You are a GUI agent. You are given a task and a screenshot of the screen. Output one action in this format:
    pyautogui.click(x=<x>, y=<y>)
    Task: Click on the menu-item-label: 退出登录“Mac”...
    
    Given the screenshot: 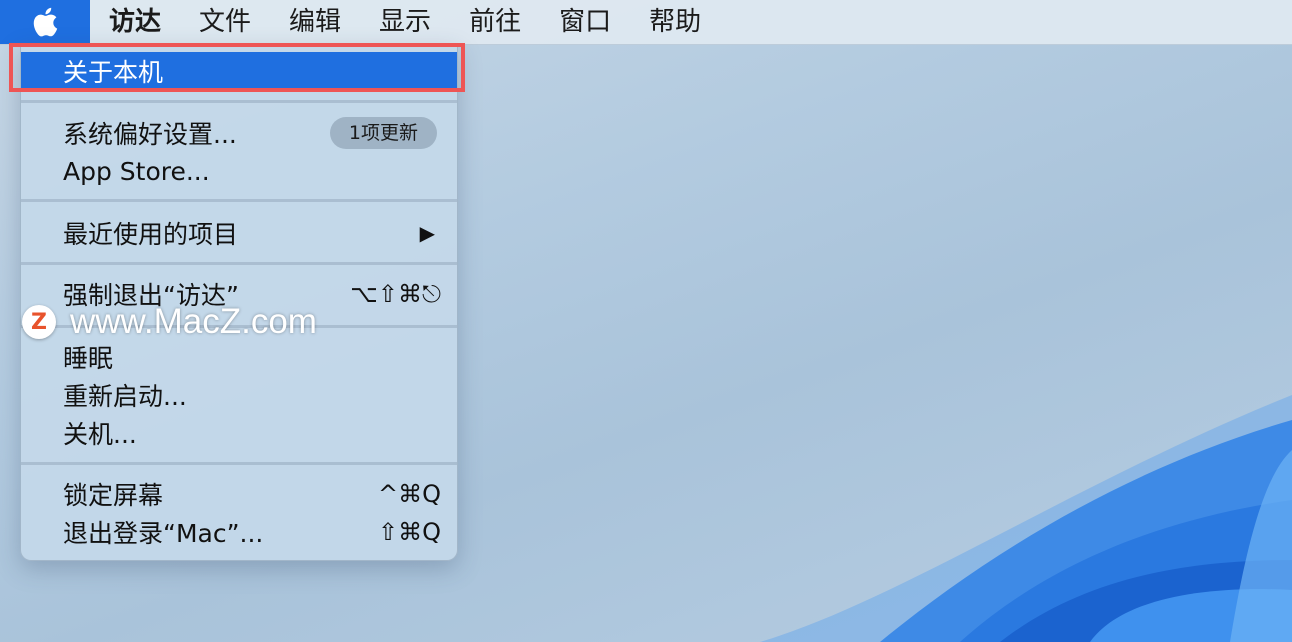 What is the action you would take?
    pyautogui.click(x=163, y=533)
    